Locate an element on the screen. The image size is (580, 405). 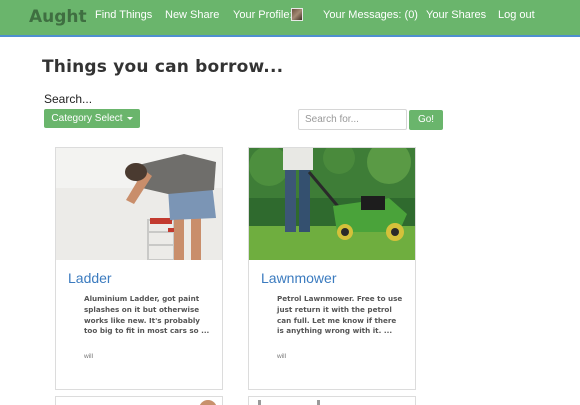
nav-your-messages: Your Messages: (0) is located at coordinates (370, 15).